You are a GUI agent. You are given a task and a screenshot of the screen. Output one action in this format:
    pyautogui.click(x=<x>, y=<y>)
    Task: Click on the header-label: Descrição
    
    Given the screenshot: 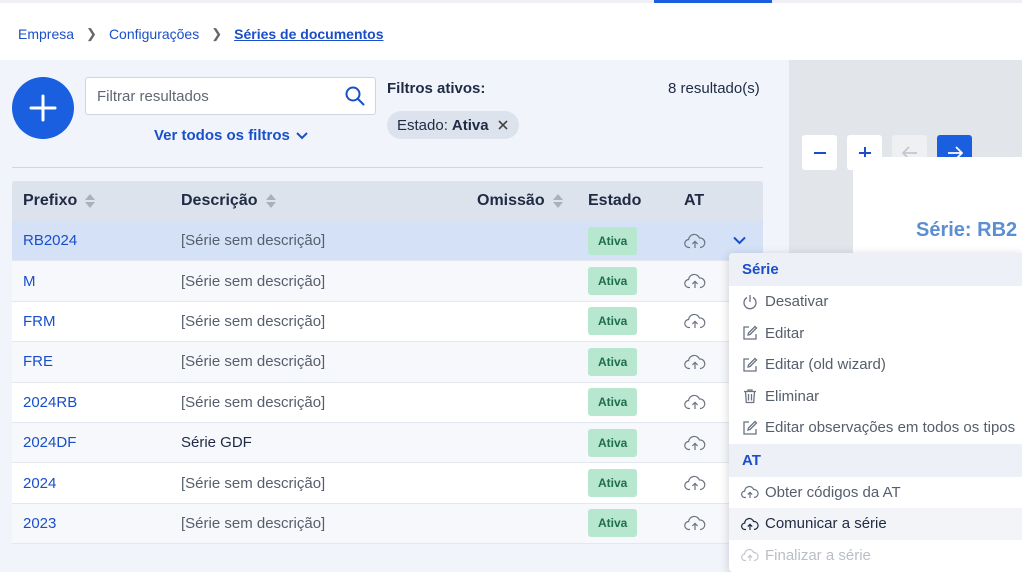 What is the action you would take?
    pyautogui.click(x=219, y=200)
    